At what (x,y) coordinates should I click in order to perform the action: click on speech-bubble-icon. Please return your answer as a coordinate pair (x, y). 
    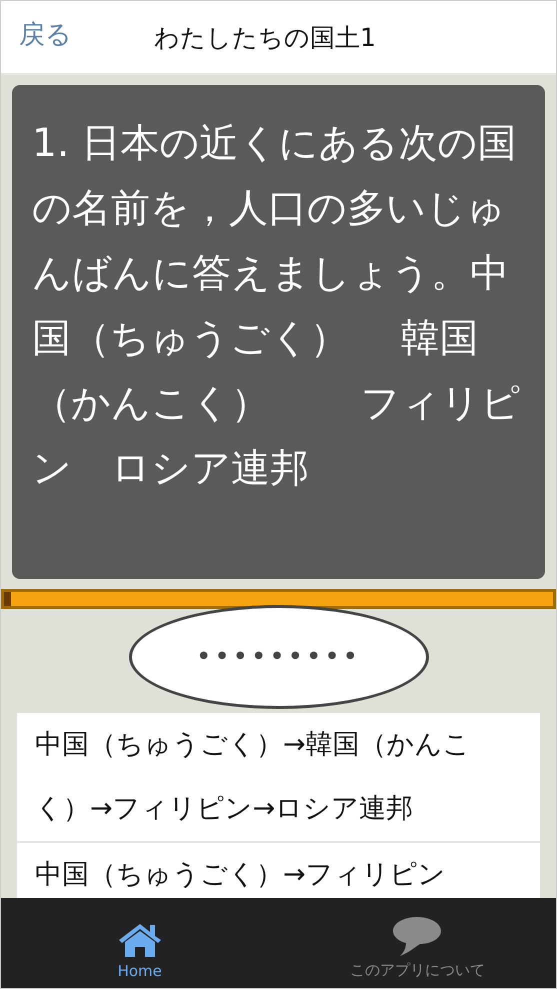
    Looking at the image, I should click on (417, 936).